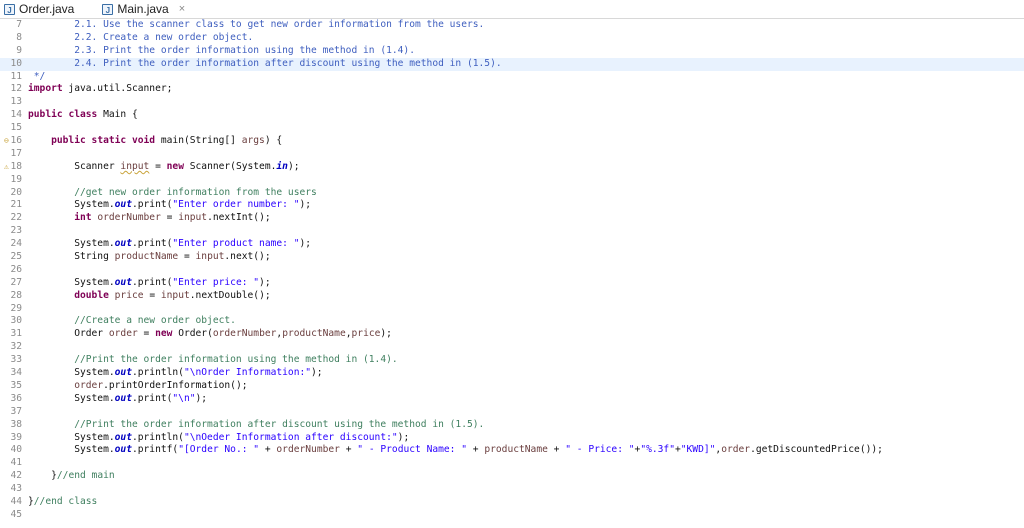  What do you see at coordinates (216, 282) in the screenshot?
I see `code-token: "Enter price: "` at bounding box center [216, 282].